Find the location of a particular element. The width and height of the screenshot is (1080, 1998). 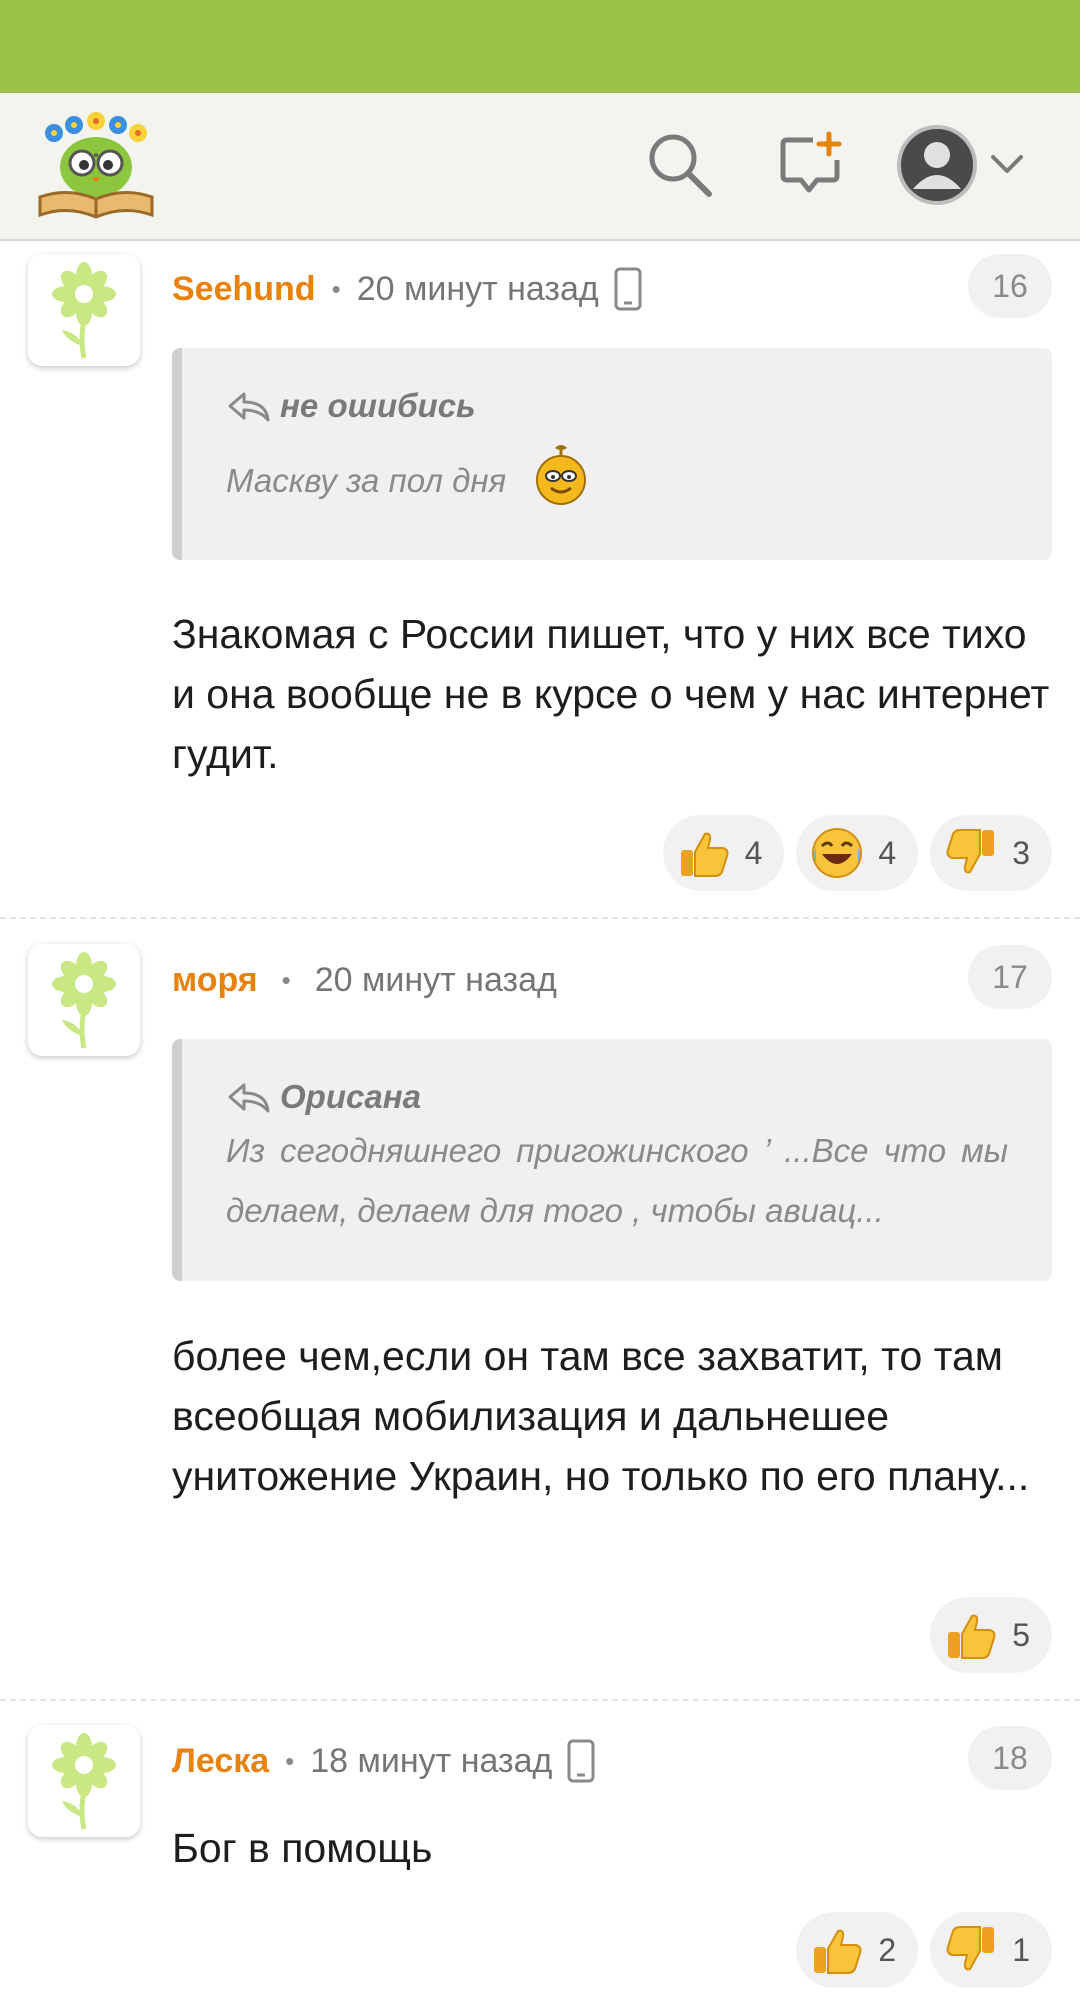

reactions-bar: 4 4 3 is located at coordinates (857, 853).